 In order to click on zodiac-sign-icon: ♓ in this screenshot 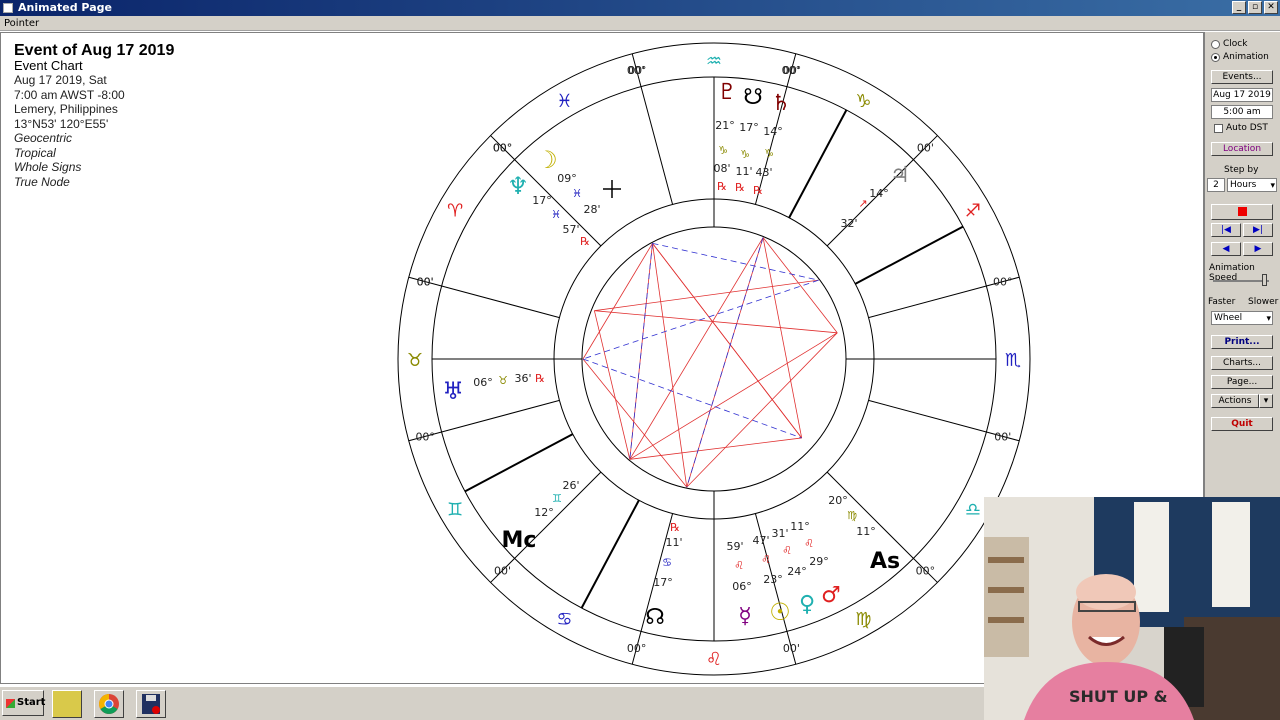, I will do `click(564, 101)`.